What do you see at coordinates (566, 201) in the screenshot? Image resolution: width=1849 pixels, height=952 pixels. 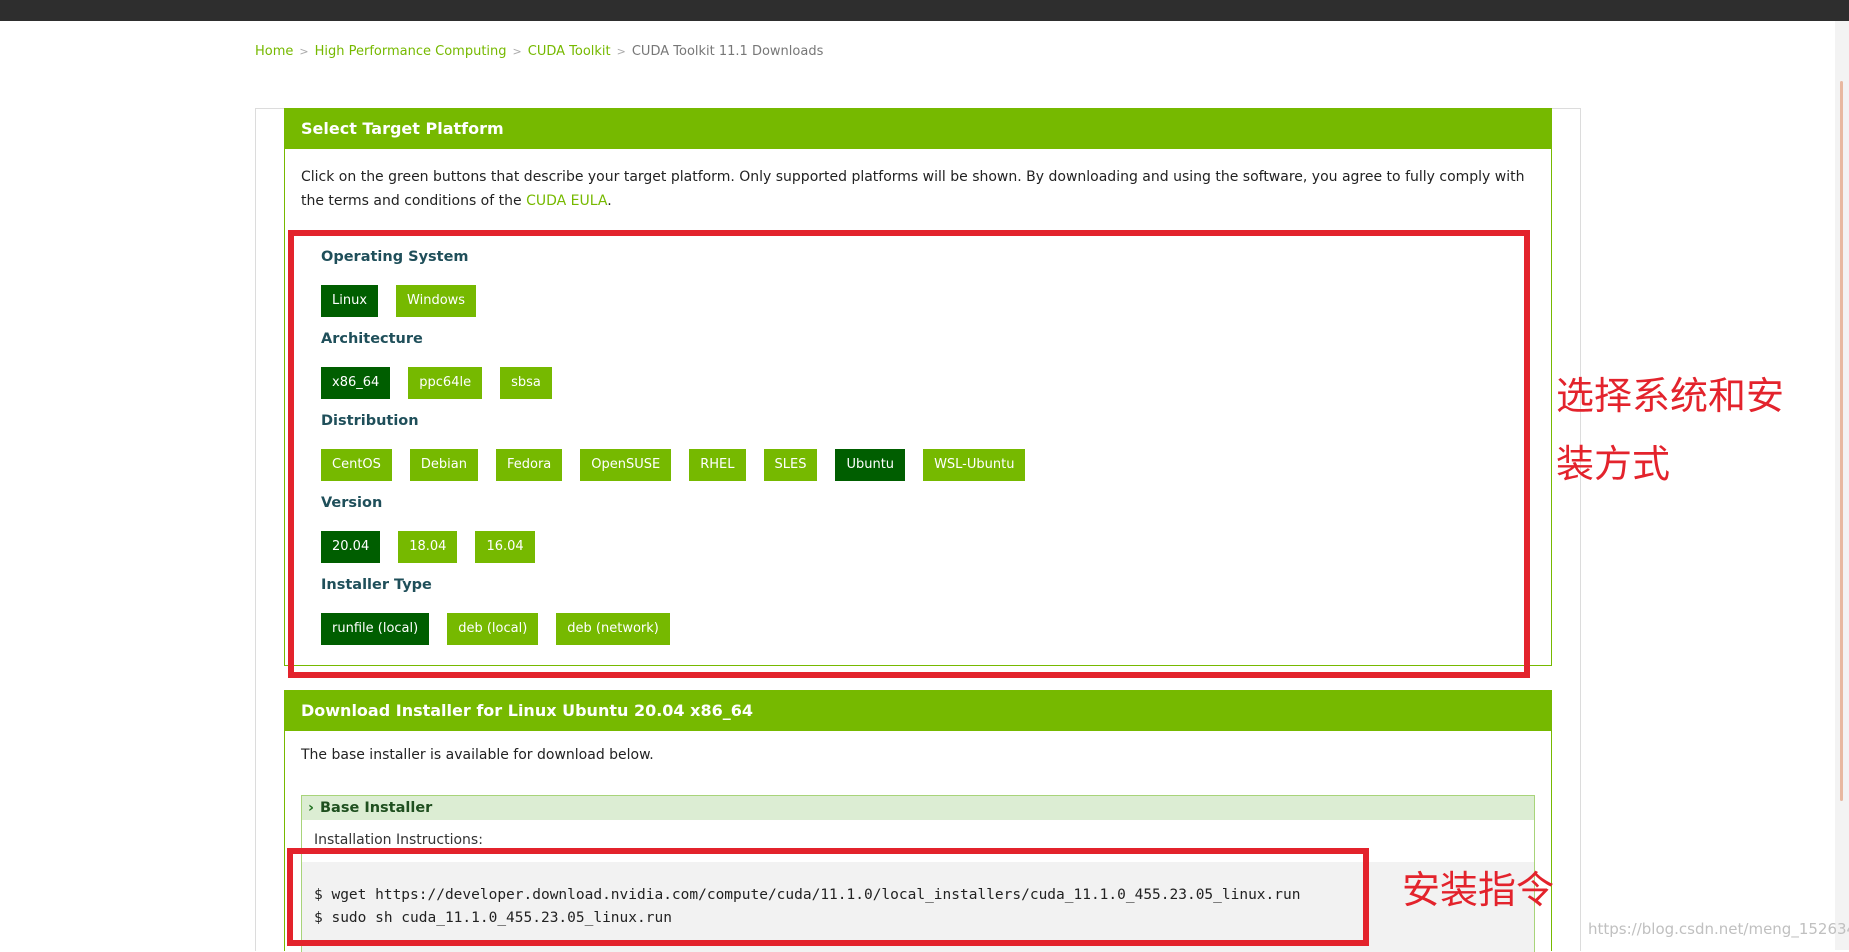 I see `cuda-eula-link: CUDA EULA` at bounding box center [566, 201].